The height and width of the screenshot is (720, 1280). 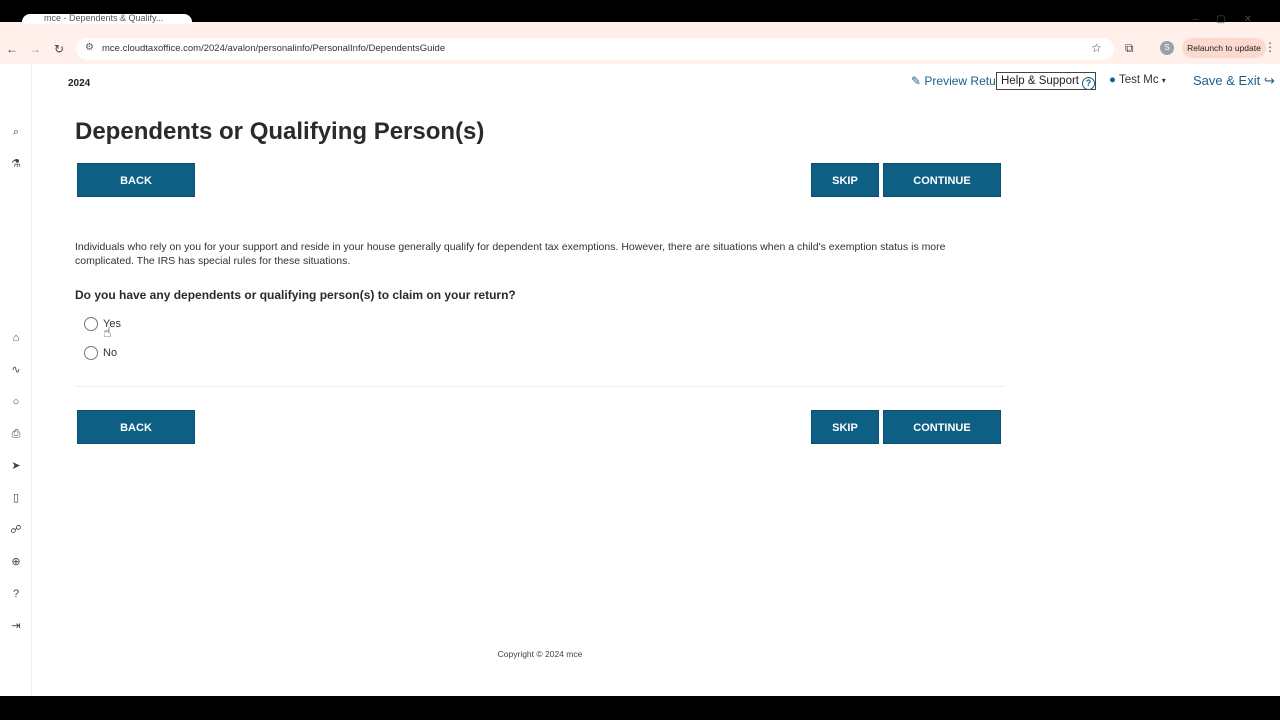 What do you see at coordinates (1040, 81) in the screenshot?
I see `help-support-label: Help & Support` at bounding box center [1040, 81].